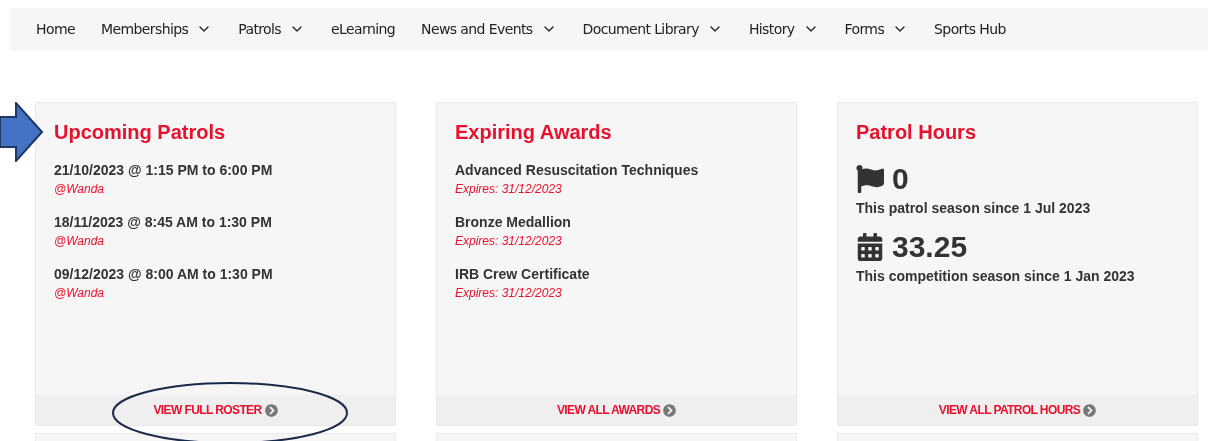  Describe the element at coordinates (55, 29) in the screenshot. I see `nav-link: Home` at that location.